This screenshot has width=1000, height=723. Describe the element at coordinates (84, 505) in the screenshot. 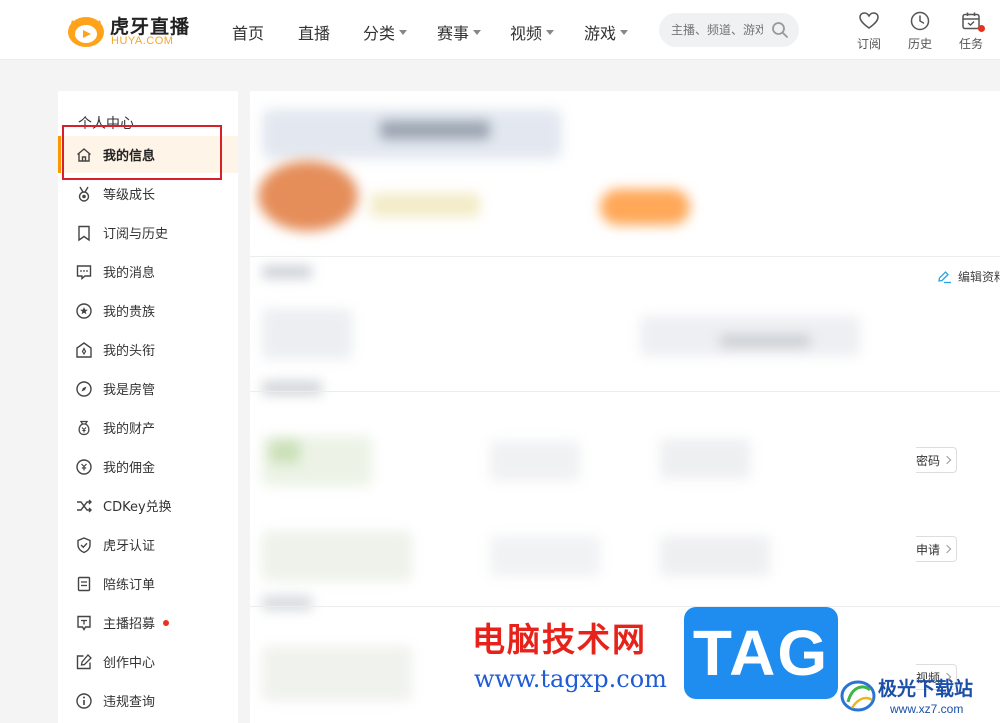

I see `shuffle-icon` at that location.